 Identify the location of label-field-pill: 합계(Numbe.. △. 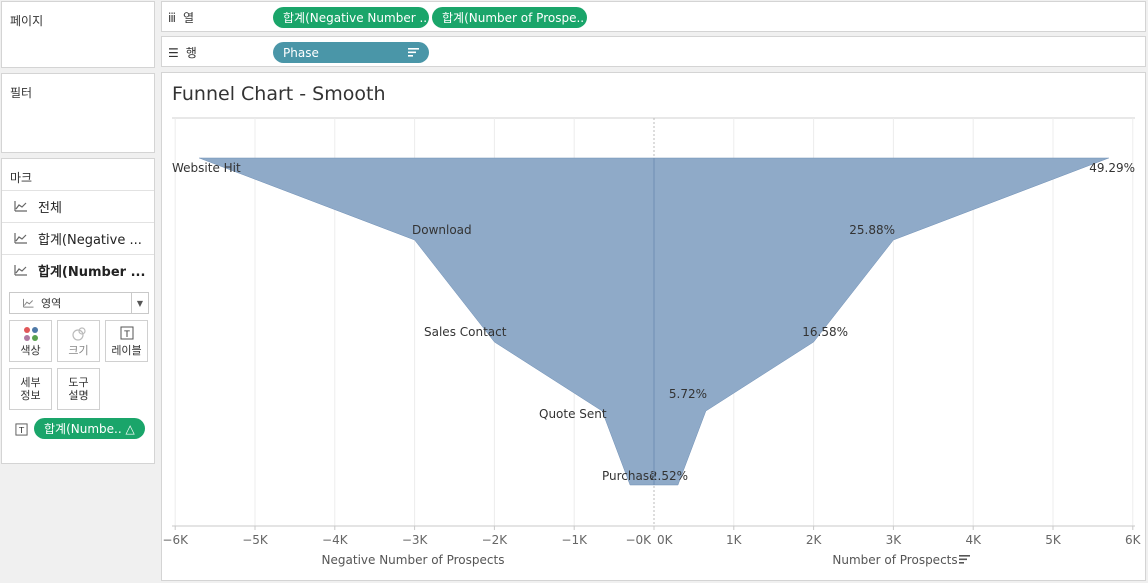
(89, 428).